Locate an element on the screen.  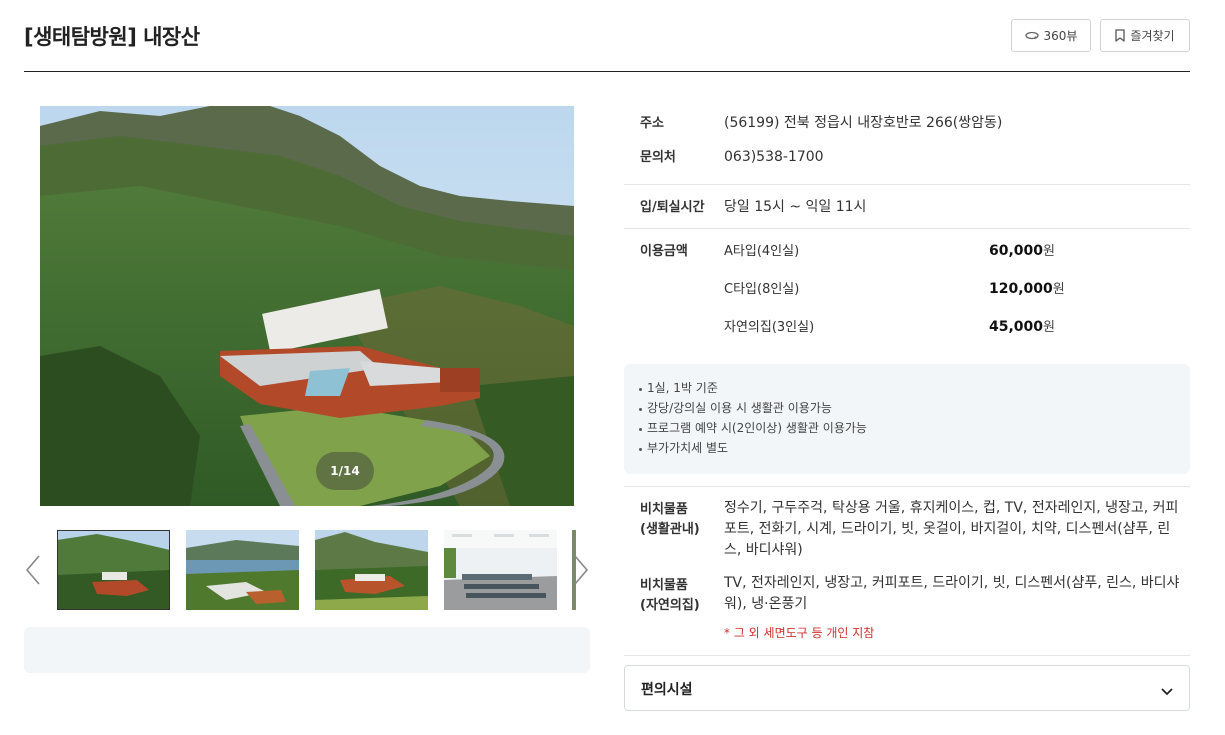
checkin-label: 입/퇴실시간 is located at coordinates (672, 207).